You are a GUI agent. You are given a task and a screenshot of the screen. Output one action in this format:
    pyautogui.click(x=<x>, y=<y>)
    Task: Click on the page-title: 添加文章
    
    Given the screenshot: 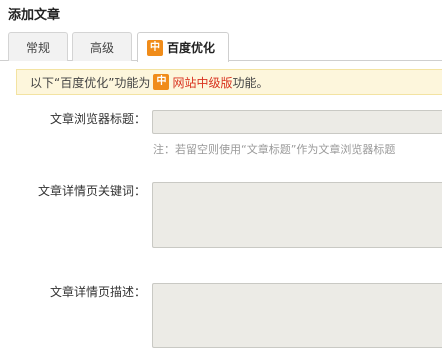 What is the action you would take?
    pyautogui.click(x=34, y=15)
    